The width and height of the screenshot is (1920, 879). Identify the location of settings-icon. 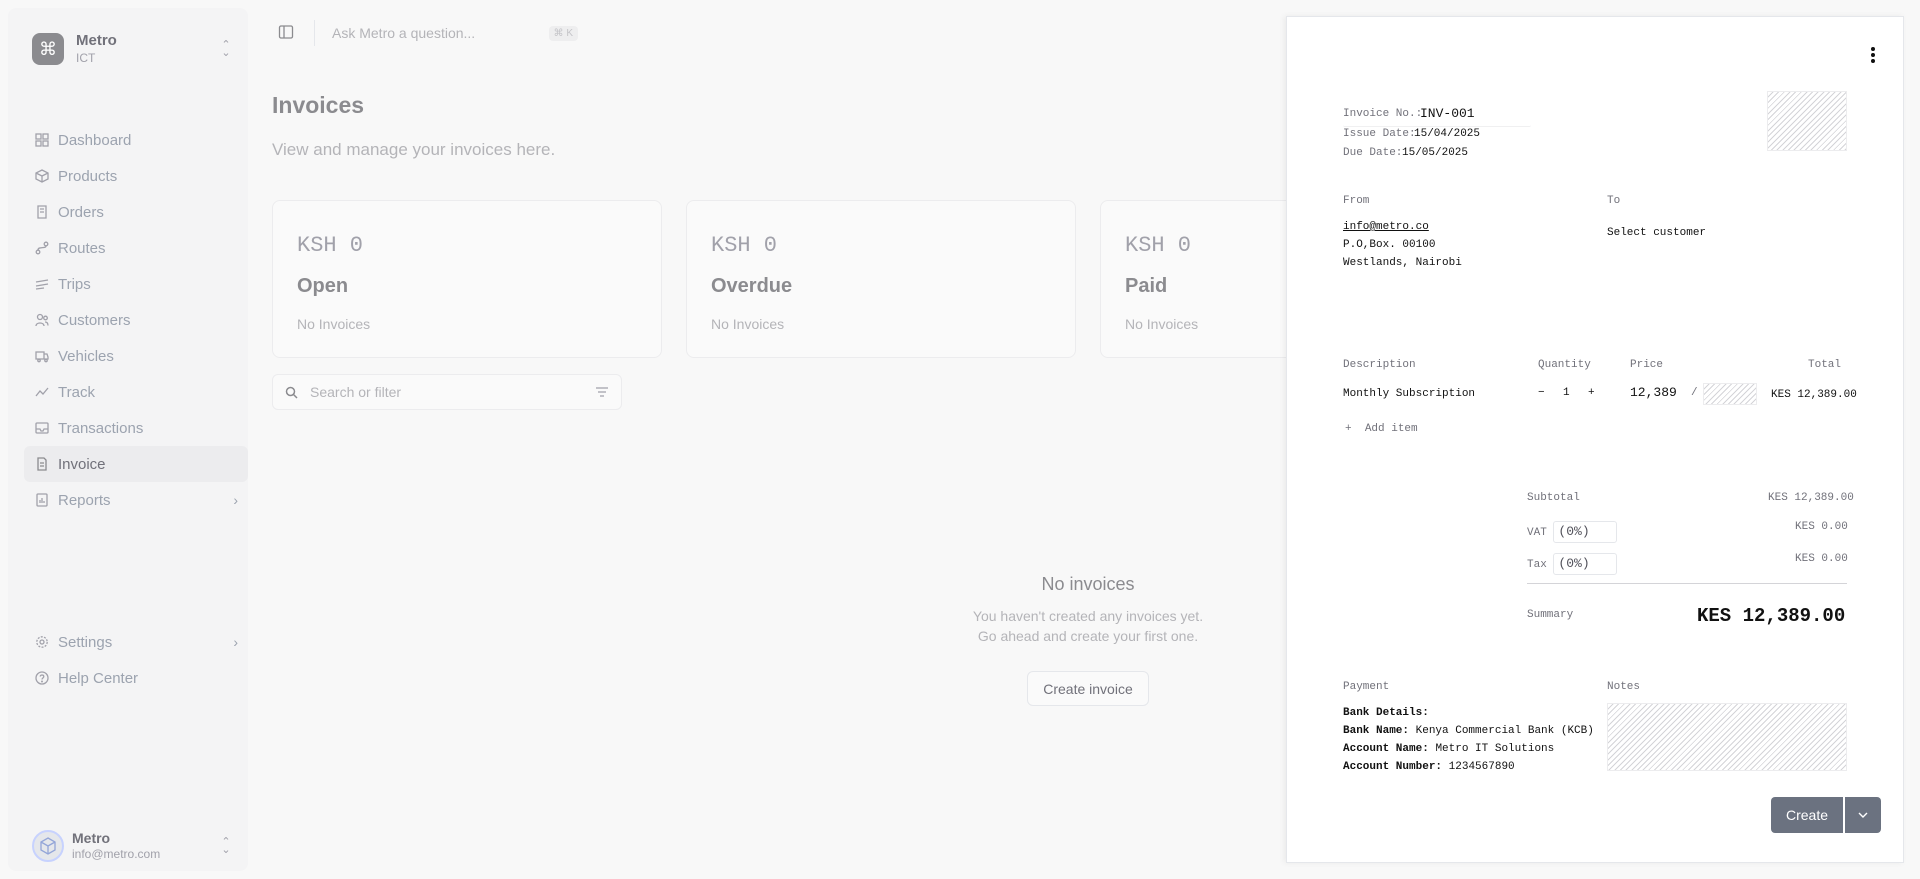
(42, 642).